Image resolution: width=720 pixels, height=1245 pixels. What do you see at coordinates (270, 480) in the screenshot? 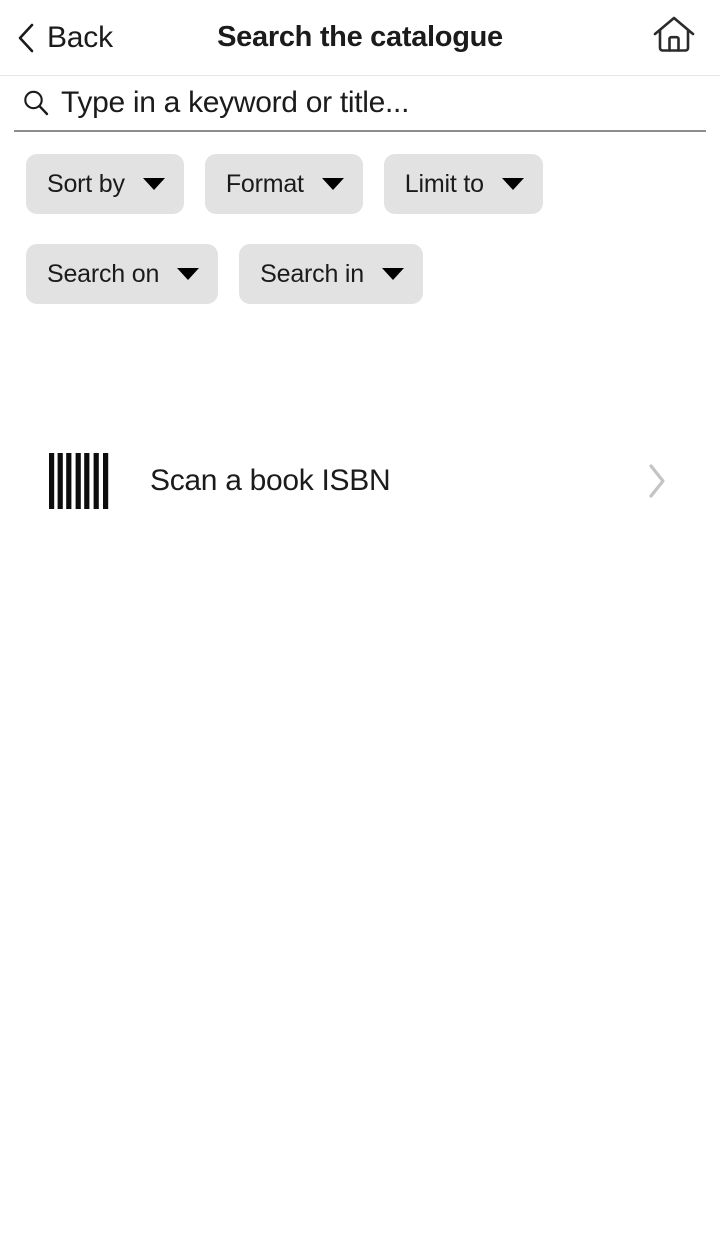
I see `scan-isbn-label: Scan a book ISBN` at bounding box center [270, 480].